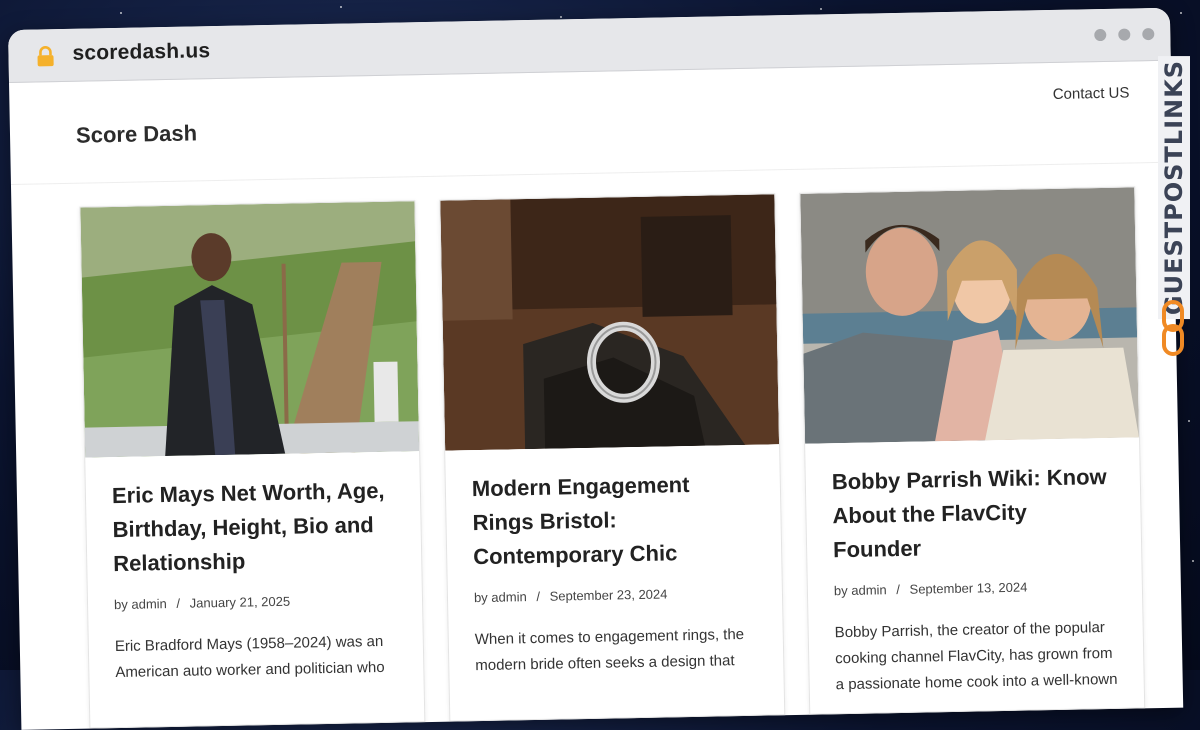  Describe the element at coordinates (1091, 93) in the screenshot. I see `nav-contact-link: Contact US` at that location.